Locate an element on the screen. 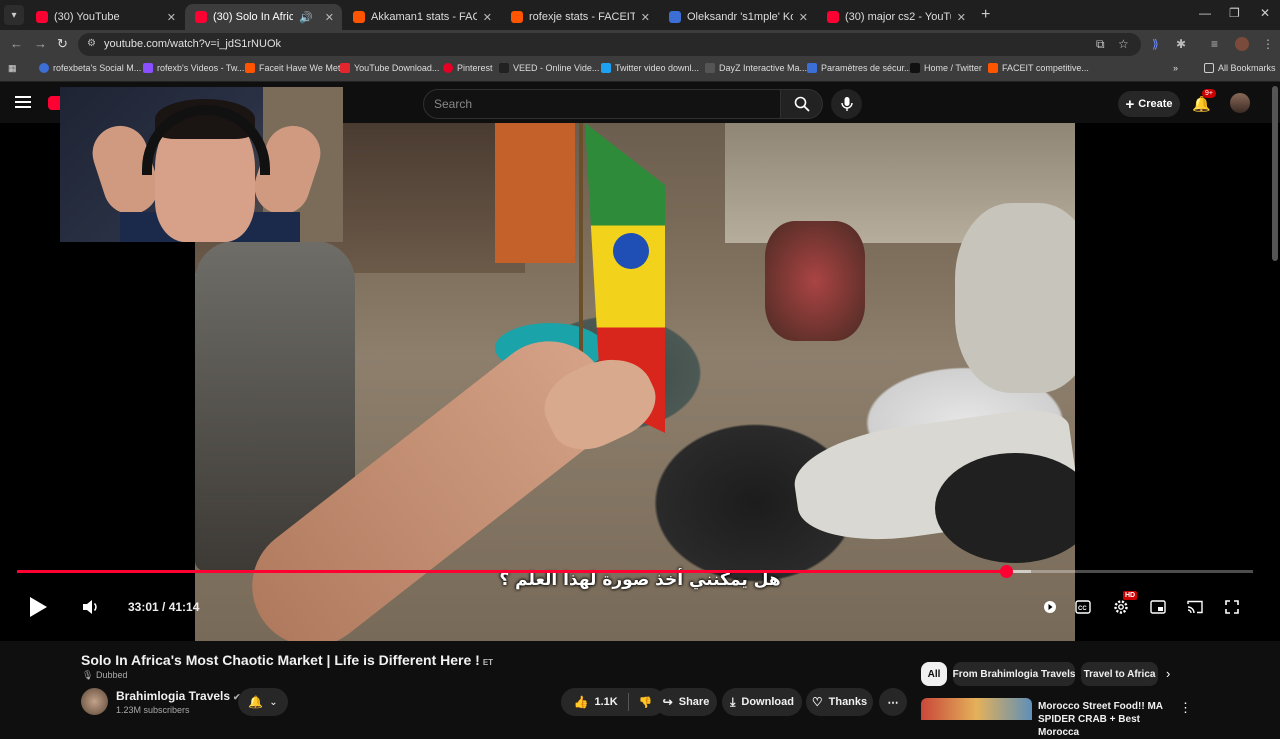 Image resolution: width=1280 pixels, height=739 pixels. thanks-heart-icon: ♡ is located at coordinates (817, 702).